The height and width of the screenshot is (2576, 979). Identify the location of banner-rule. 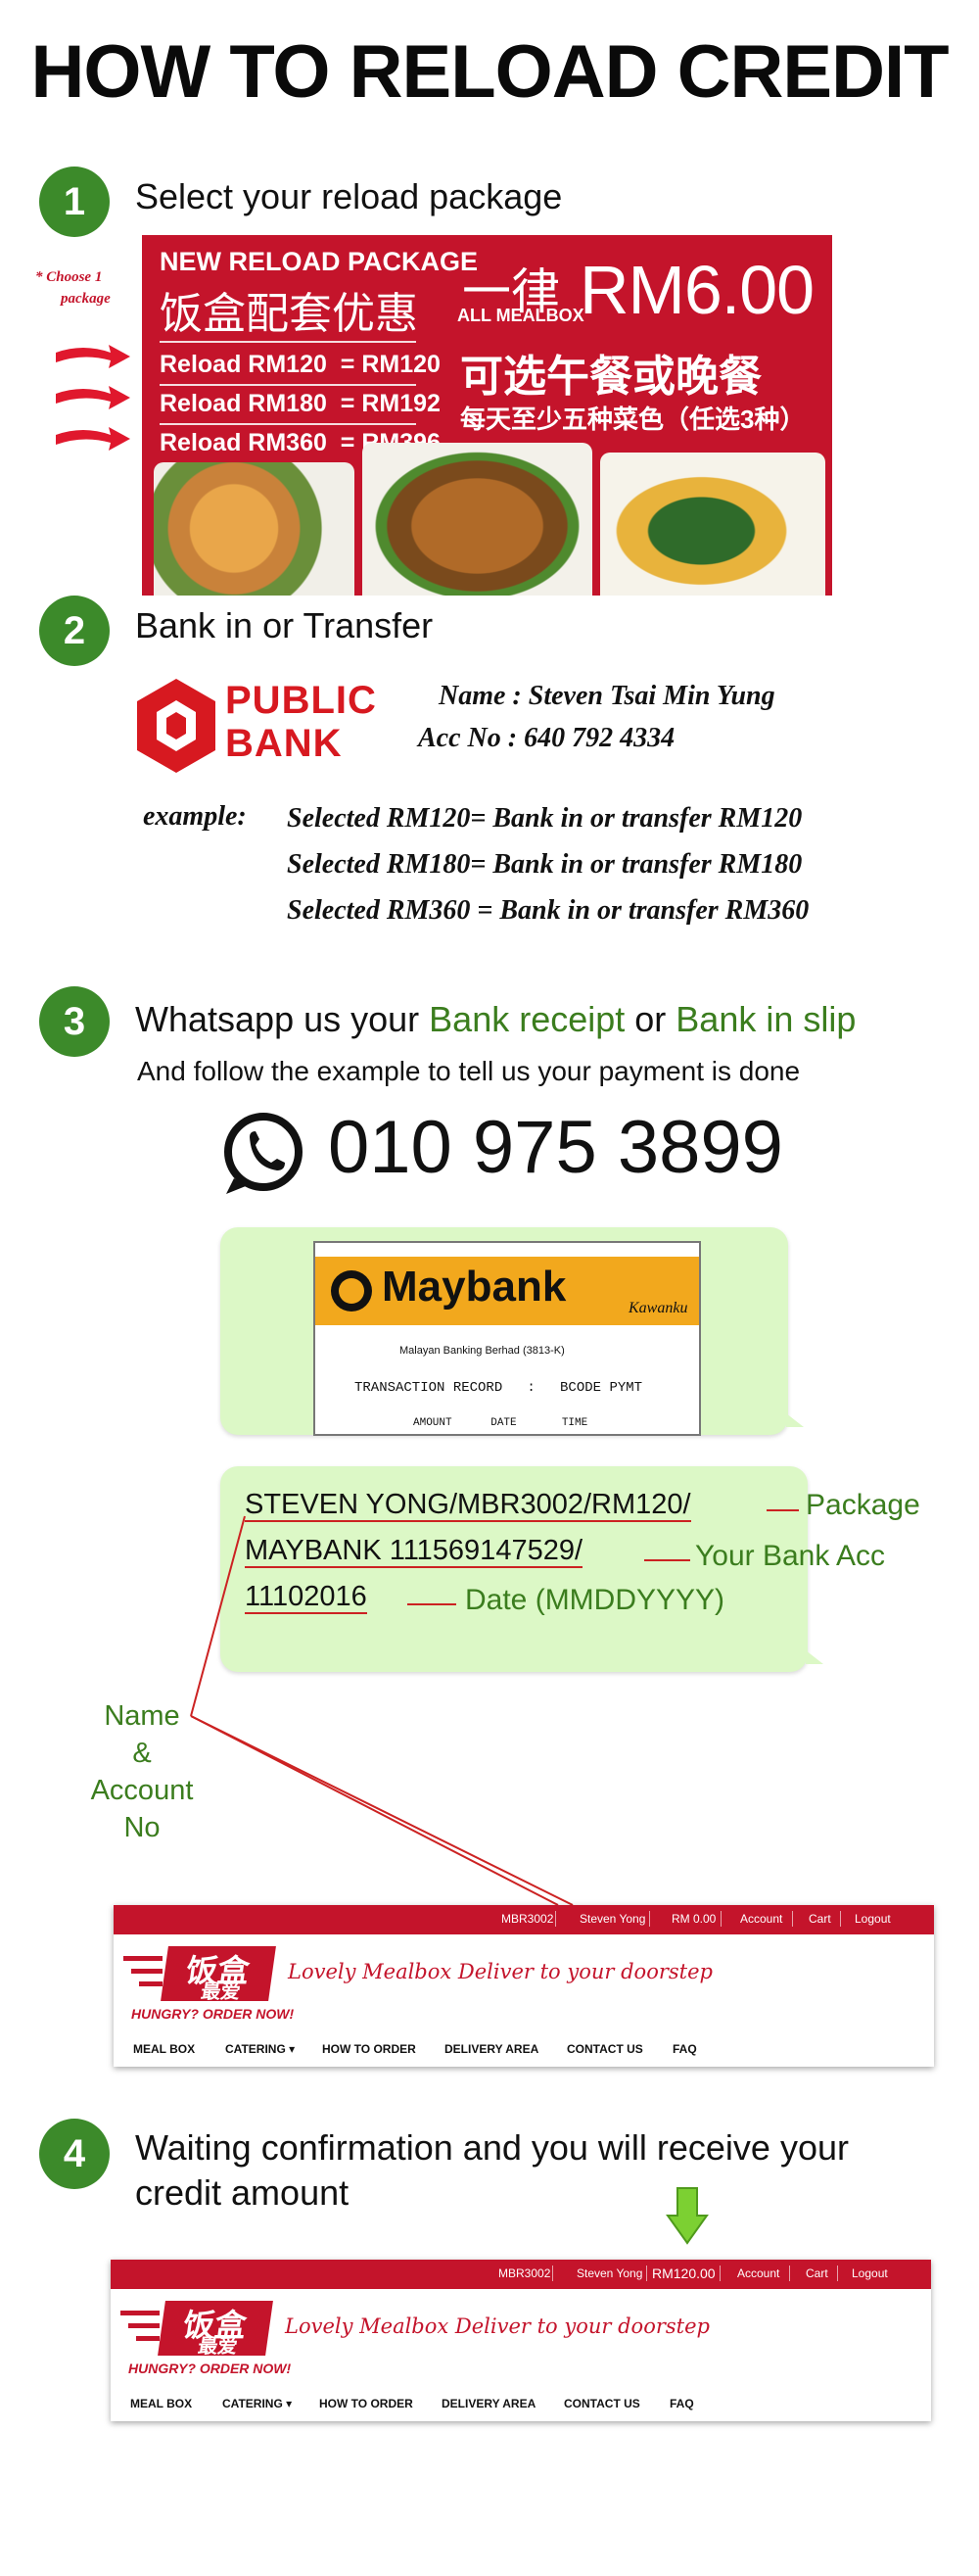
(288, 424).